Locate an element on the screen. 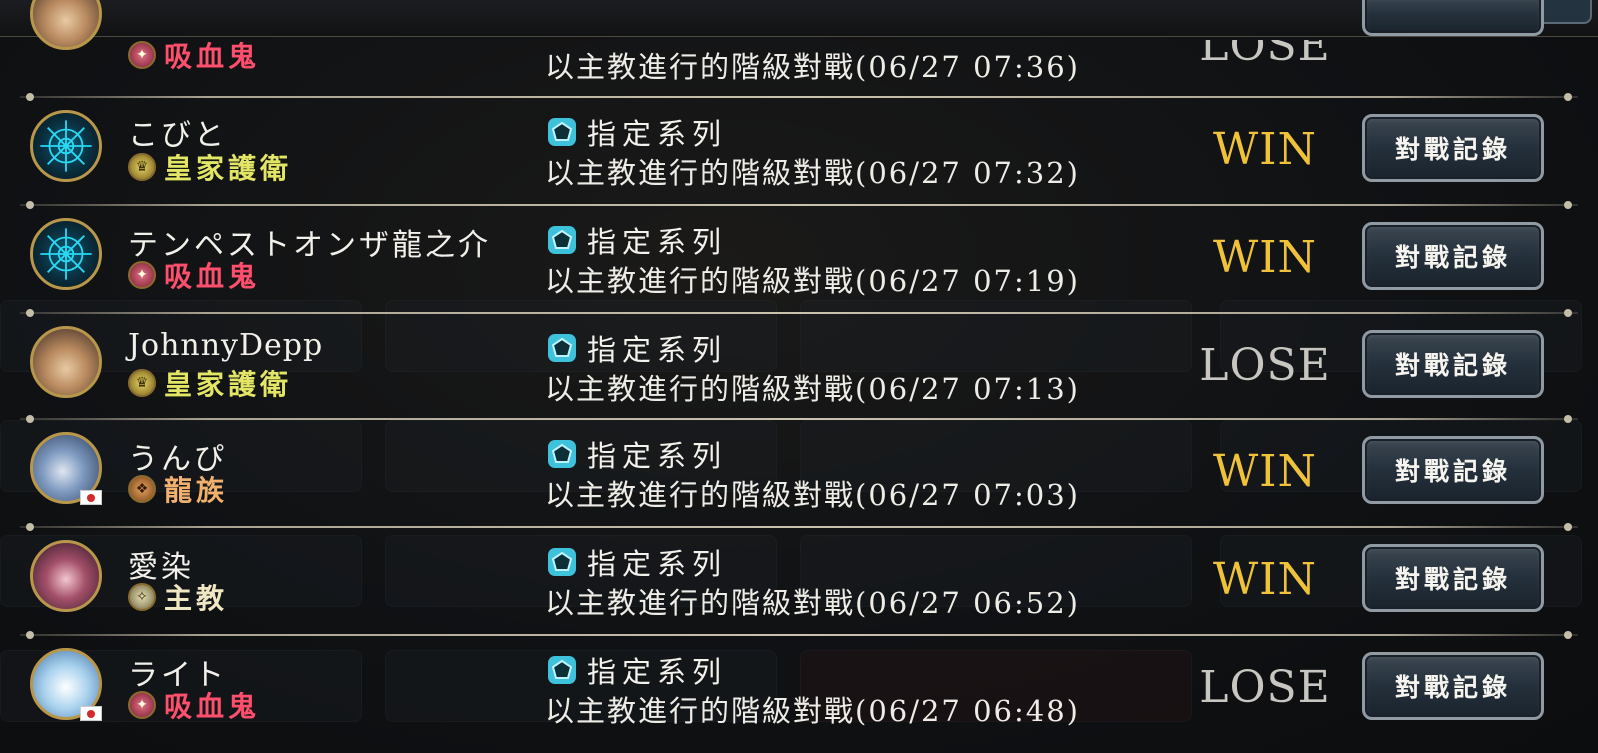 This screenshot has height=753, width=1598. match-description: 以主教進行的階級對戰(06/27 07:32) is located at coordinates (812, 173).